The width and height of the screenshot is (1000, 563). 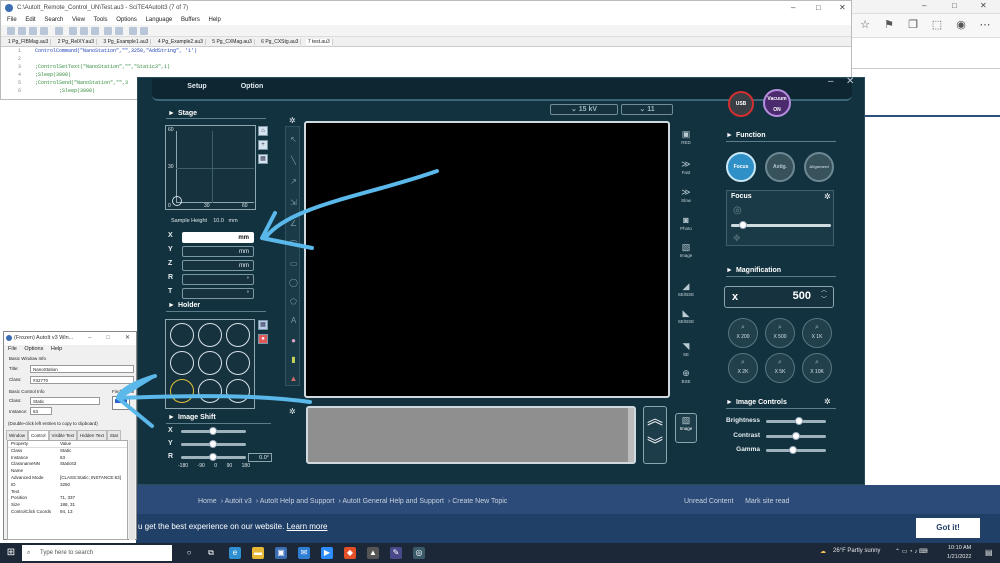 I want to click on breadcrumb-home: Home, so click(x=207, y=501).